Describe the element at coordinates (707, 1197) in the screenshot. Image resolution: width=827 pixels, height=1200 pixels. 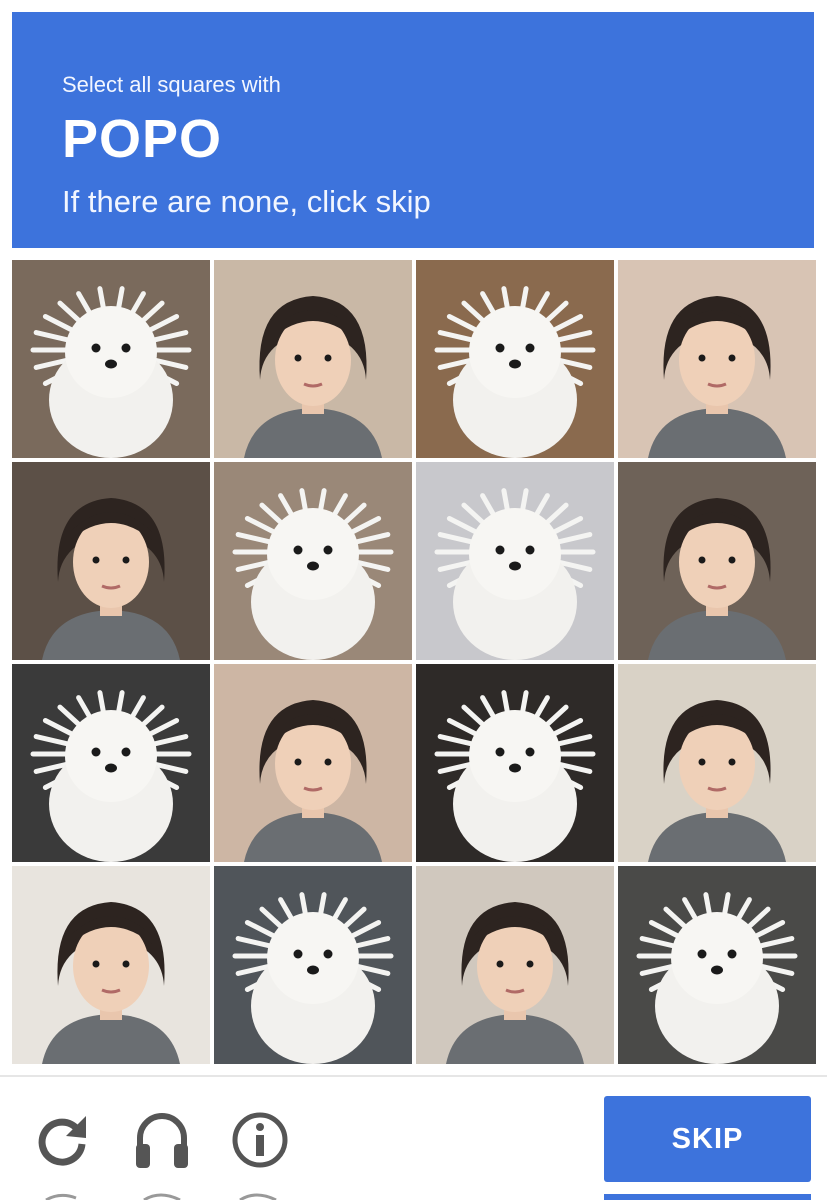
I see `second-button-edge` at that location.